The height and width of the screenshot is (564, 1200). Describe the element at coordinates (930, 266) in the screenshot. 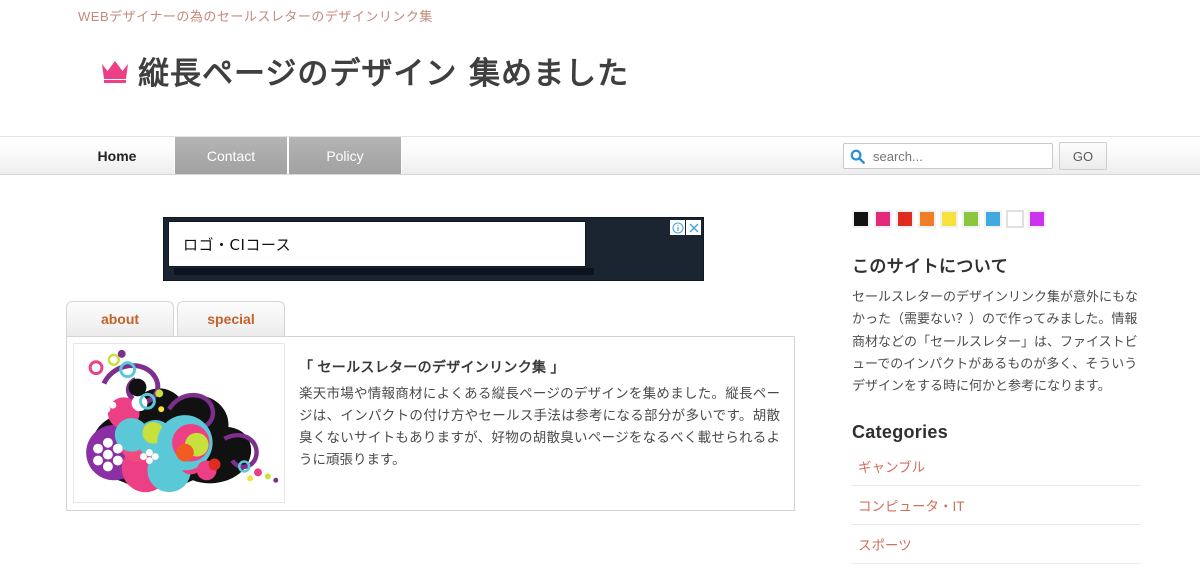

I see `about-heading: このサイトについて` at that location.